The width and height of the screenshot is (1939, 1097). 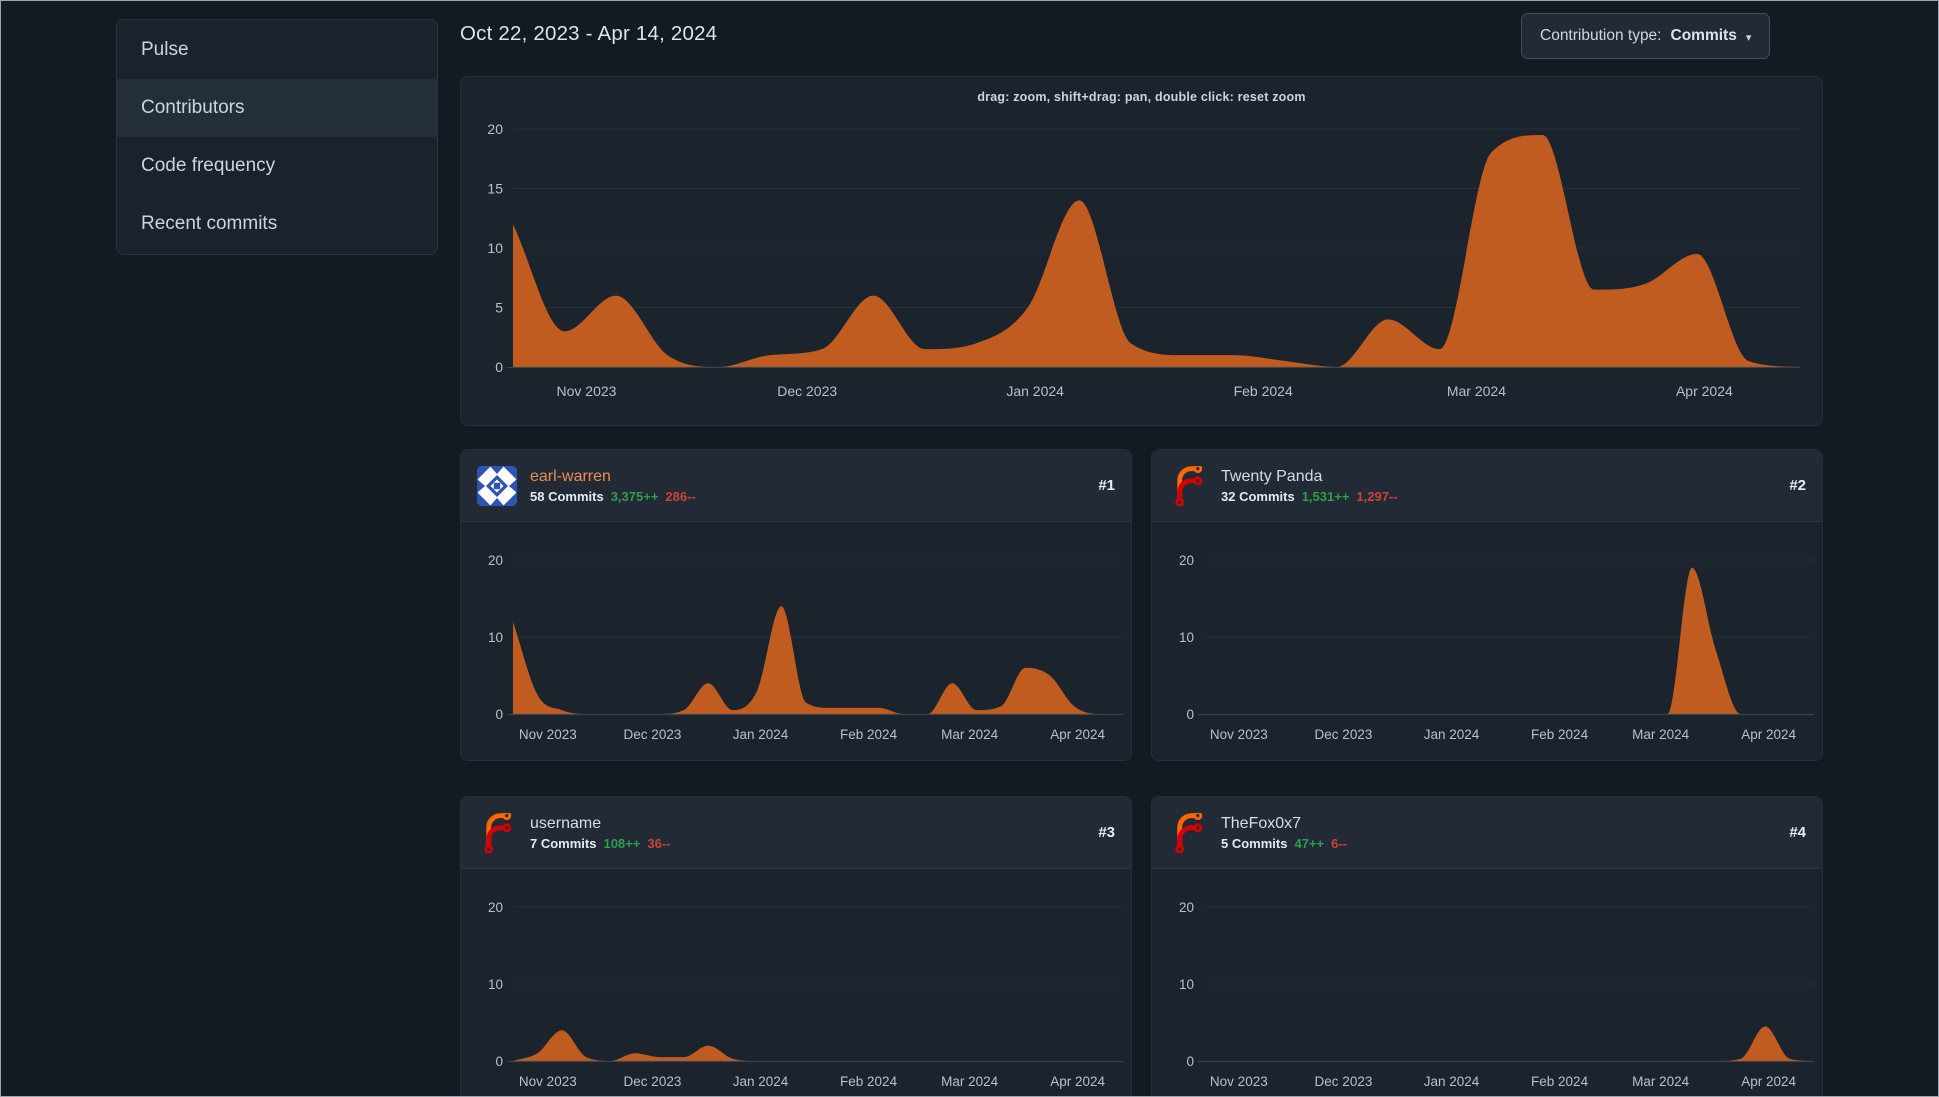 What do you see at coordinates (495, 189) in the screenshot?
I see `svg-text: 15` at bounding box center [495, 189].